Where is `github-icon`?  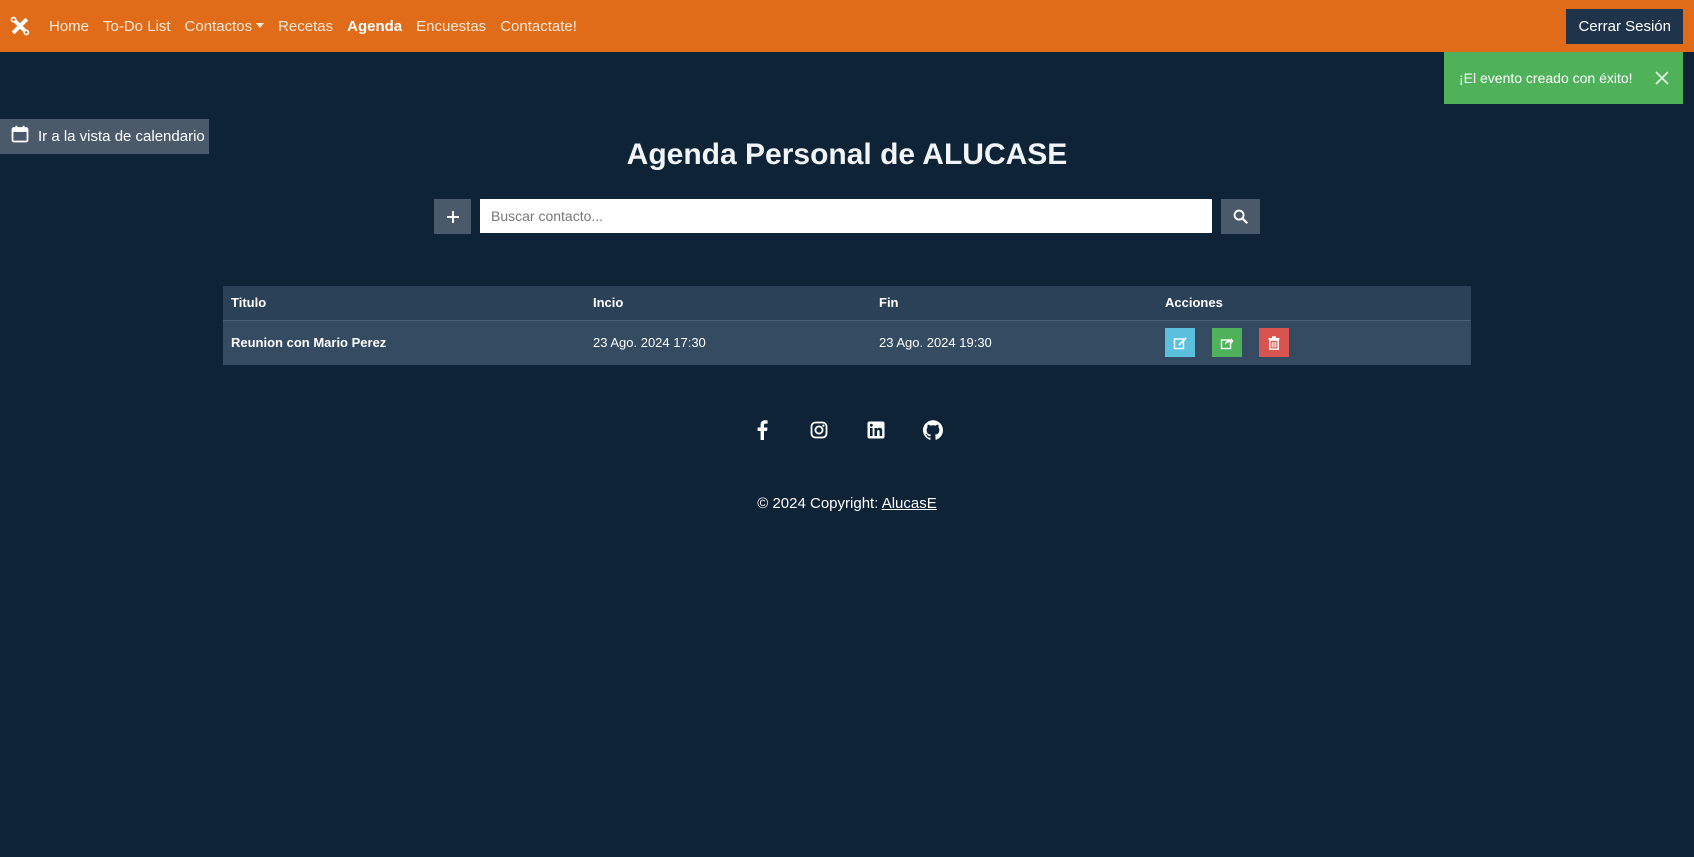 github-icon is located at coordinates (933, 430).